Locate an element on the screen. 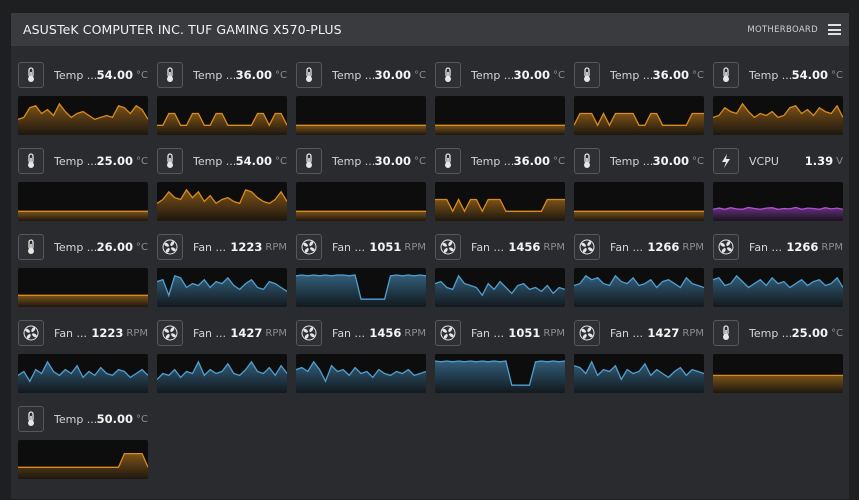 The image size is (859, 500). sensor-value: 1051 is located at coordinates (524, 333).